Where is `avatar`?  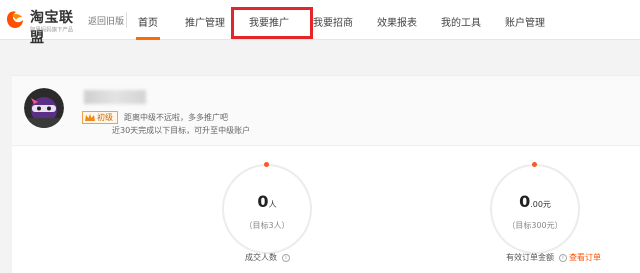
avatar is located at coordinates (44, 108).